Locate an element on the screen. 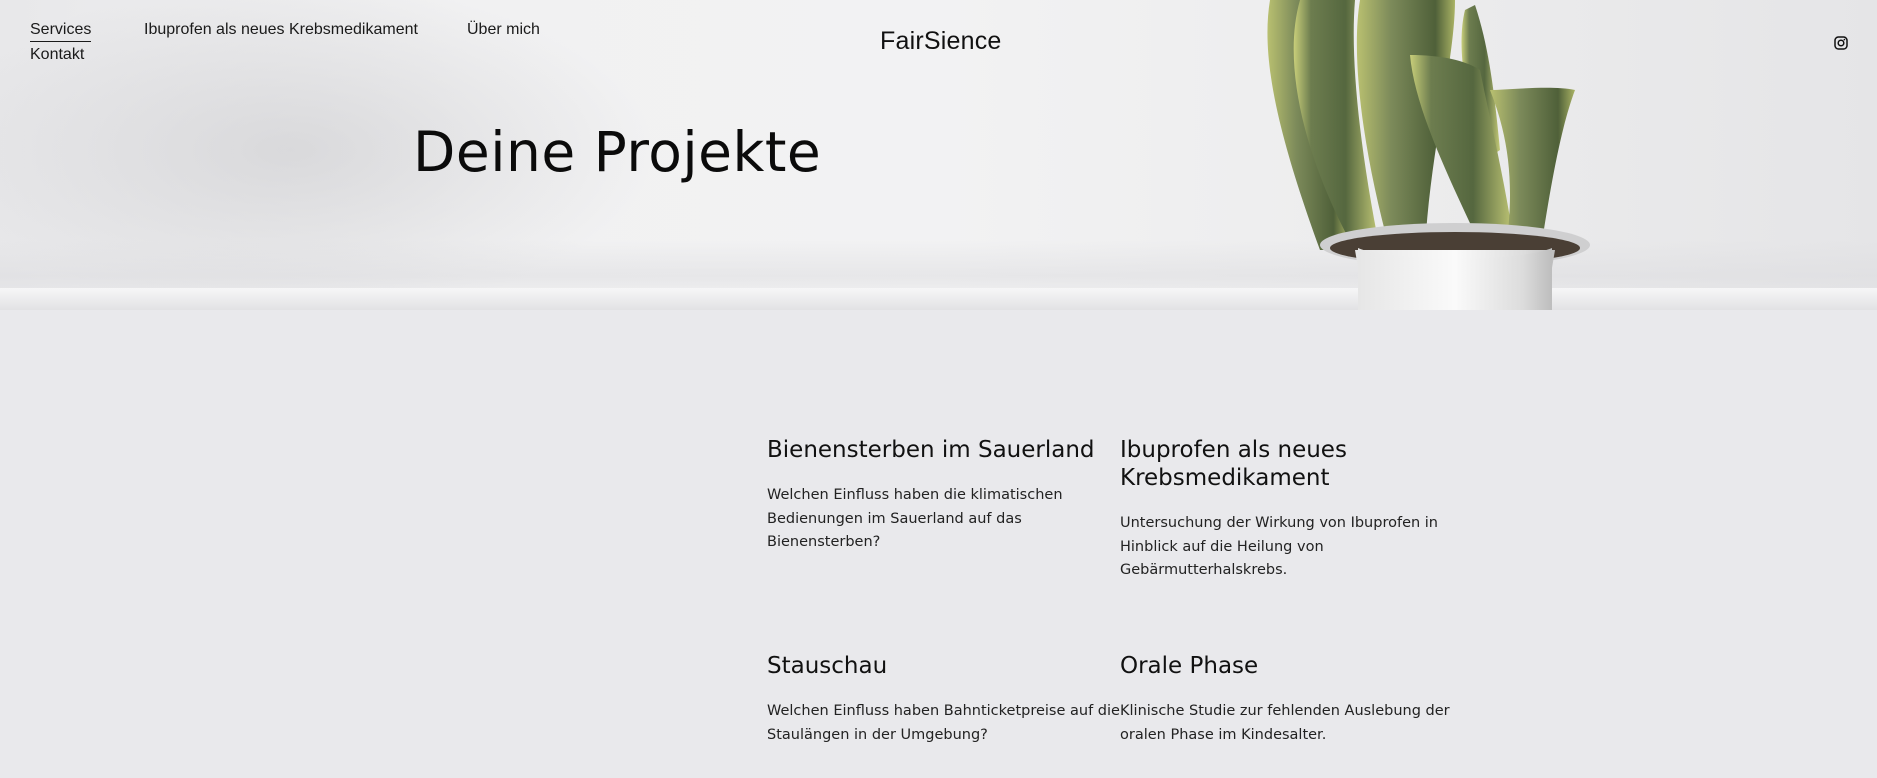 This screenshot has width=1877, height=778. project-title: Stauschau is located at coordinates (944, 666).